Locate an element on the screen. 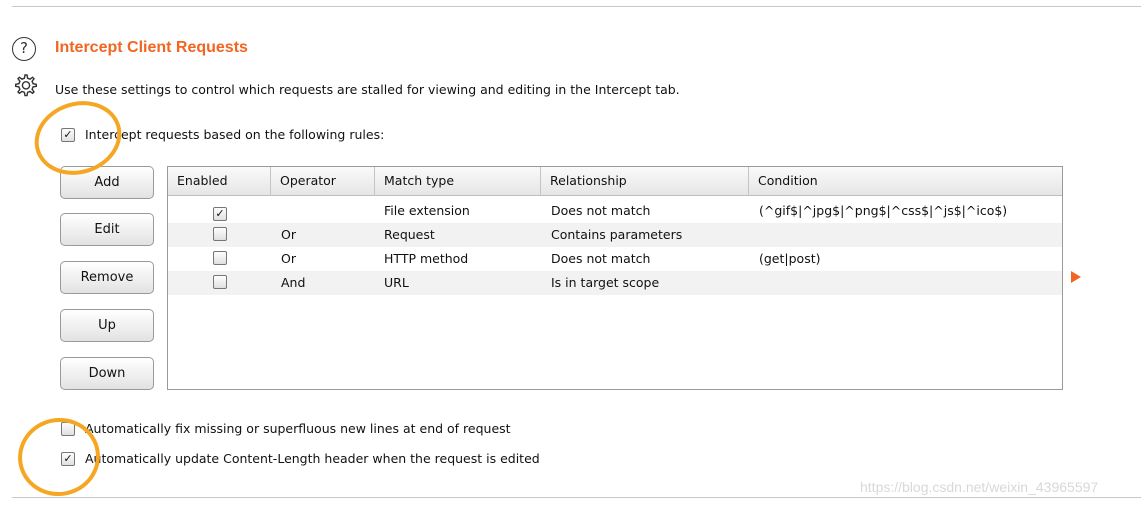 This screenshot has height=505, width=1141. row-operator: And is located at coordinates (293, 282).